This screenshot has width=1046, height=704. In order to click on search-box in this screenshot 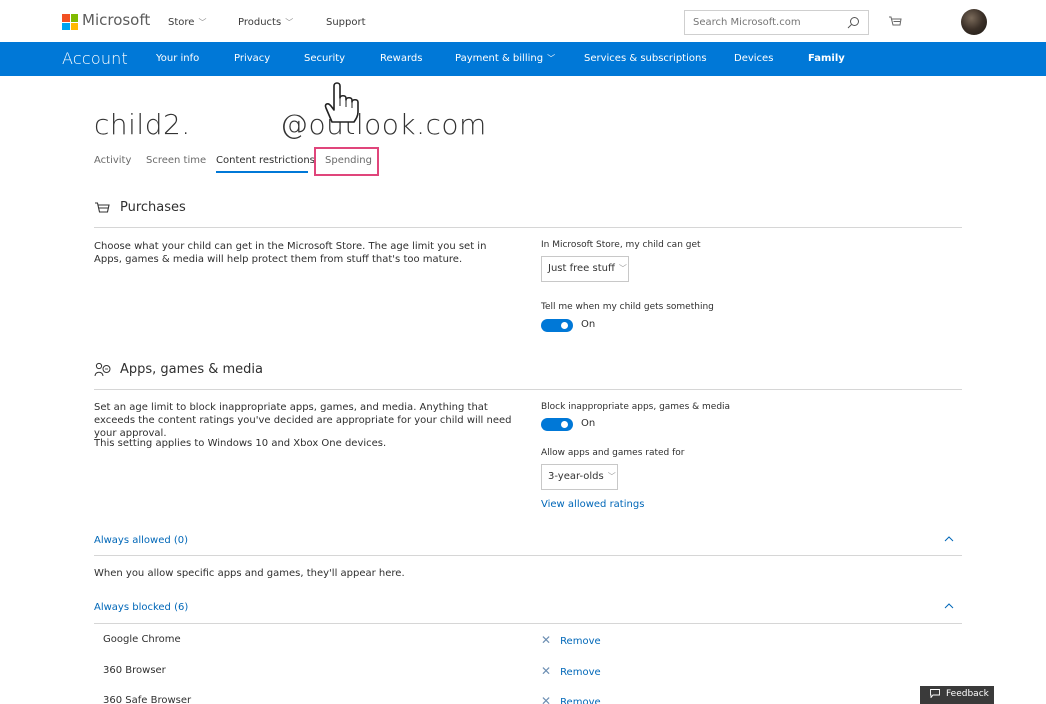, I will do `click(776, 22)`.